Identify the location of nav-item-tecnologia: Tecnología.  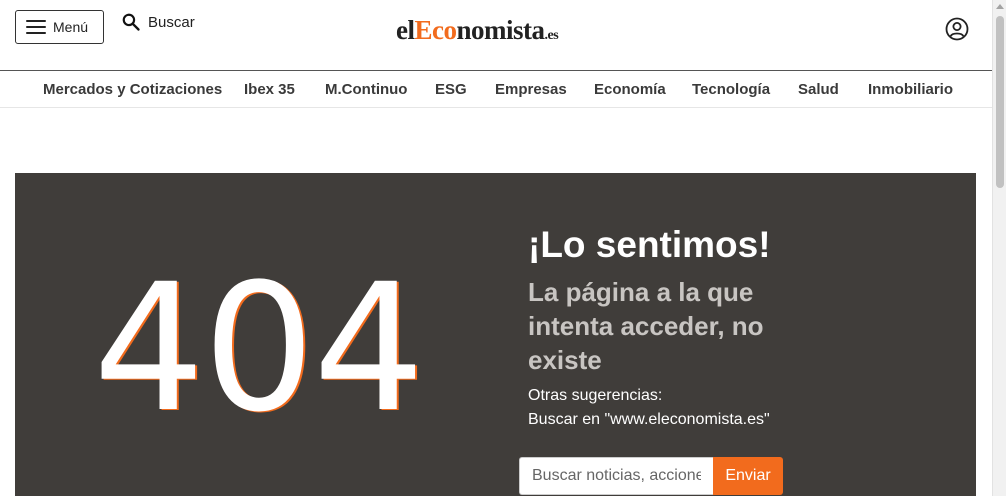
(731, 89).